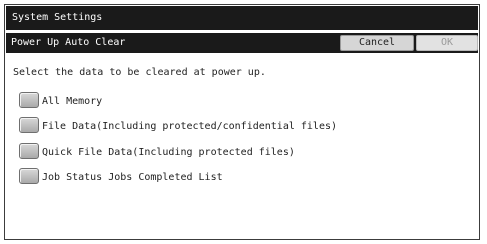 The height and width of the screenshot is (244, 487). I want to click on option-label: Job Status Jobs Completed List, so click(132, 177).